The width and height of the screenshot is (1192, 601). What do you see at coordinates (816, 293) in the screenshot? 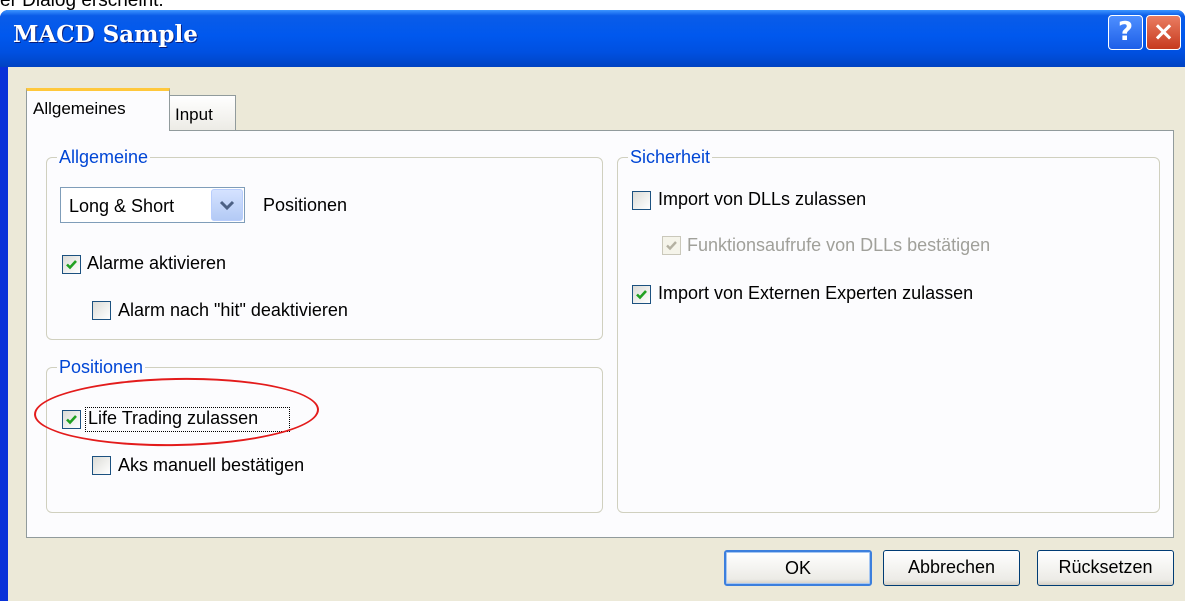
I see `allow-external-experts-label: Import von Externen Experten zulassen` at bounding box center [816, 293].